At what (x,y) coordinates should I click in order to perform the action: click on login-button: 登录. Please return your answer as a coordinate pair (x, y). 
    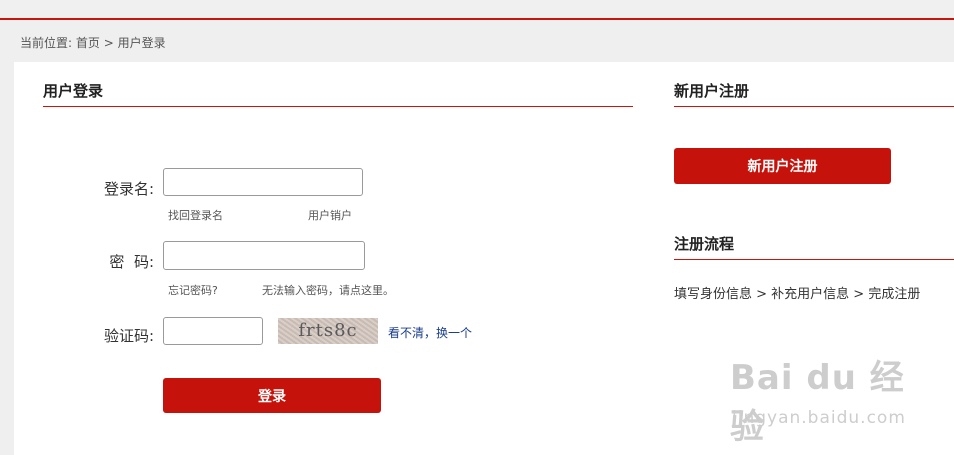
    Looking at the image, I should click on (272, 395).